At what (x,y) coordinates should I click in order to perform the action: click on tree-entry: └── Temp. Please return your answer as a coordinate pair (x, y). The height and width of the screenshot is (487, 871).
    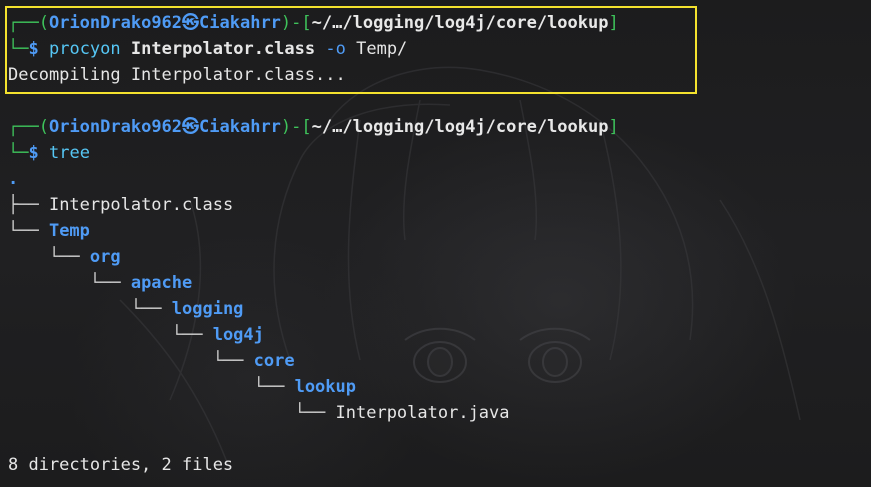
    Looking at the image, I should click on (49, 231).